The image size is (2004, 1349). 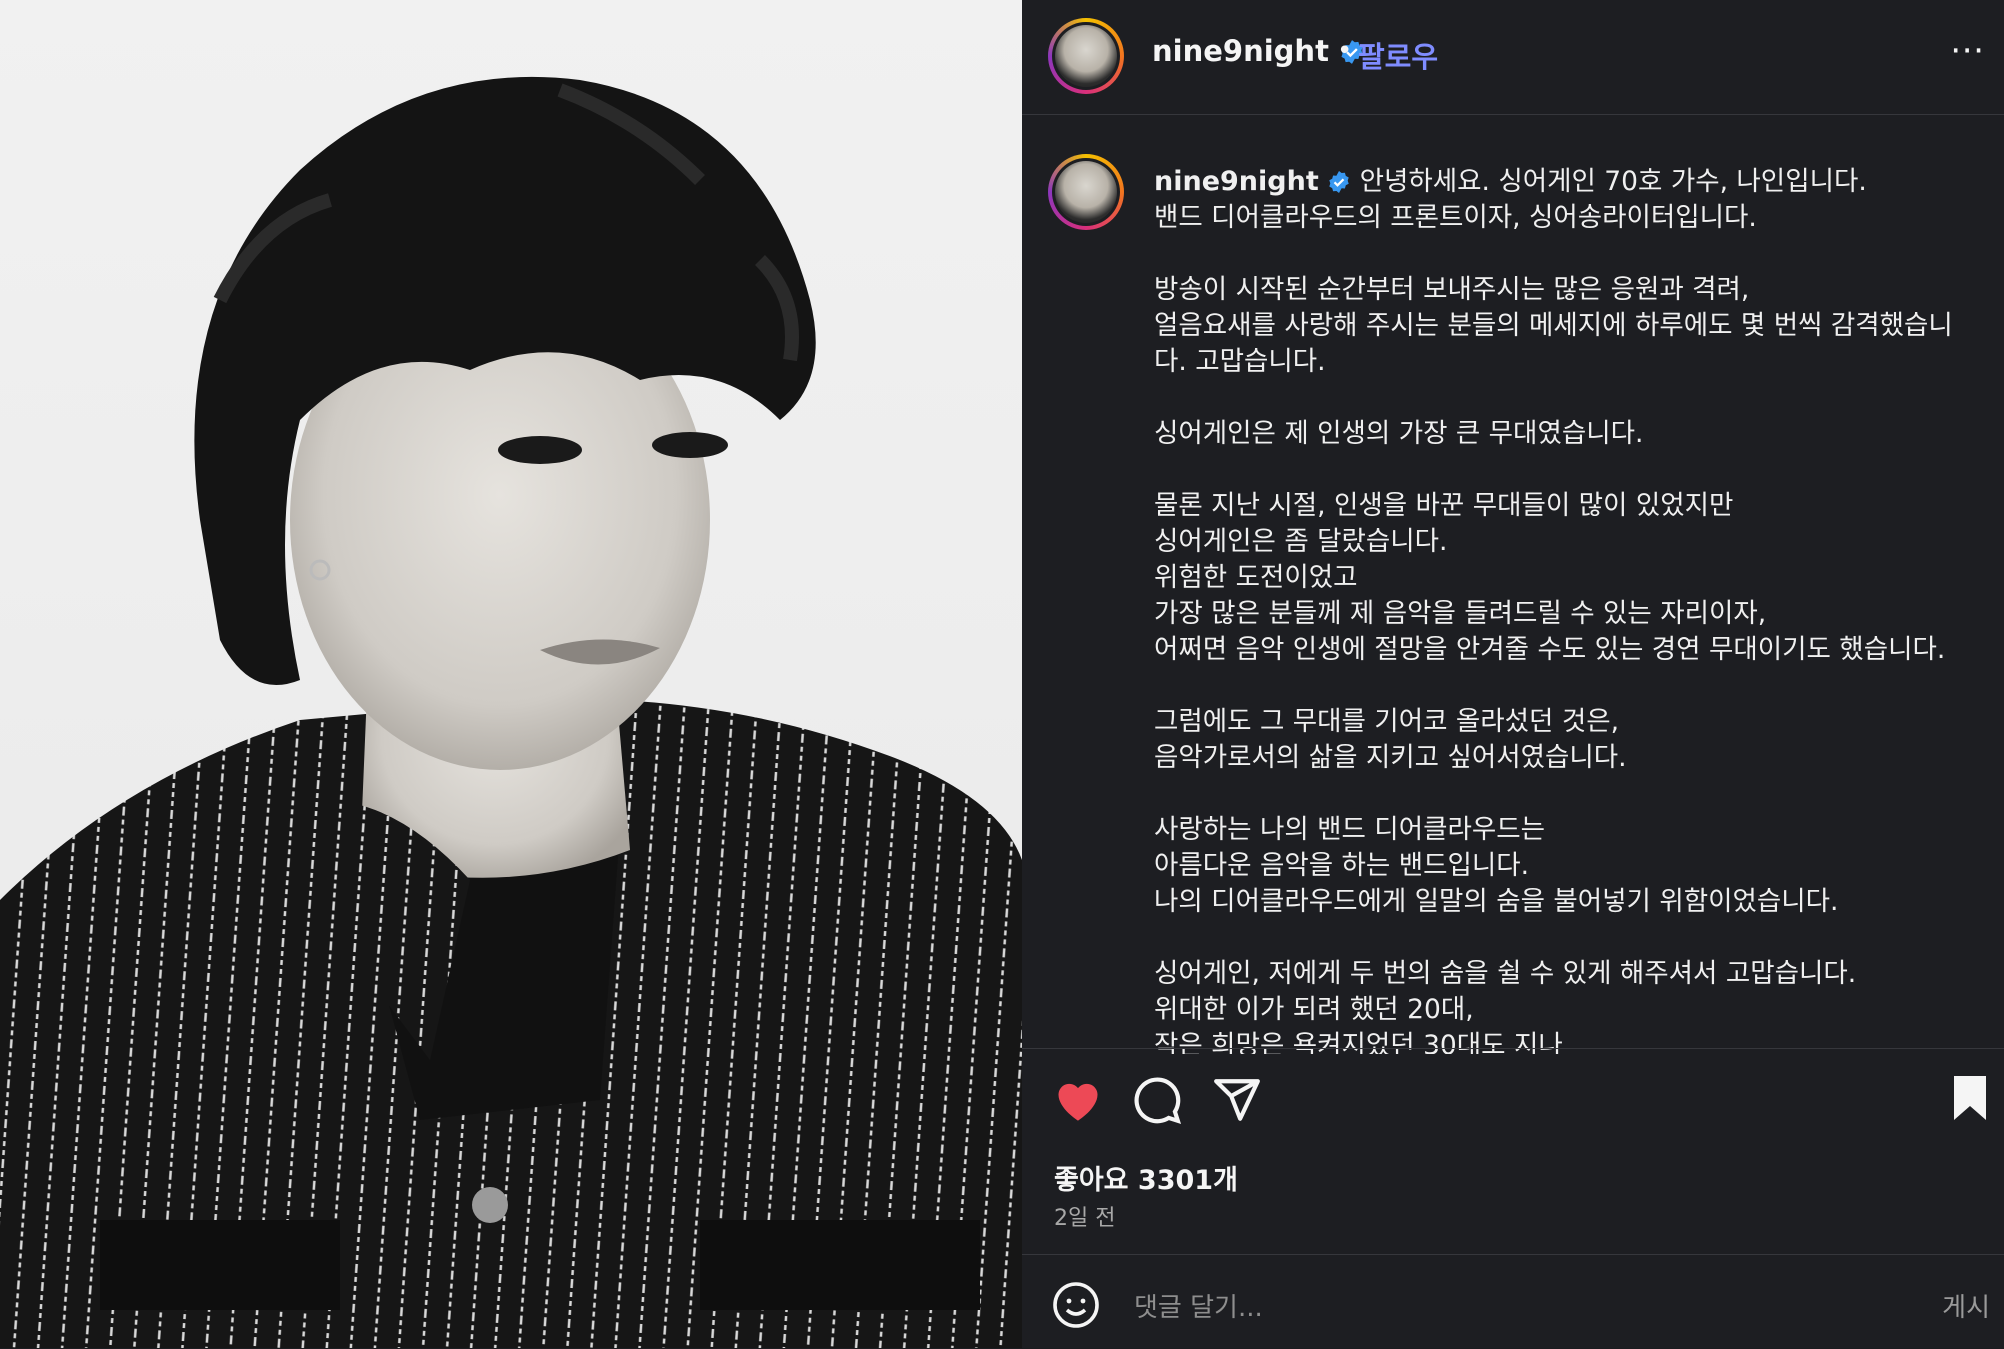 What do you see at coordinates (1513, 1301) in the screenshot?
I see `comment-bar: 댓글 달기... 게시` at bounding box center [1513, 1301].